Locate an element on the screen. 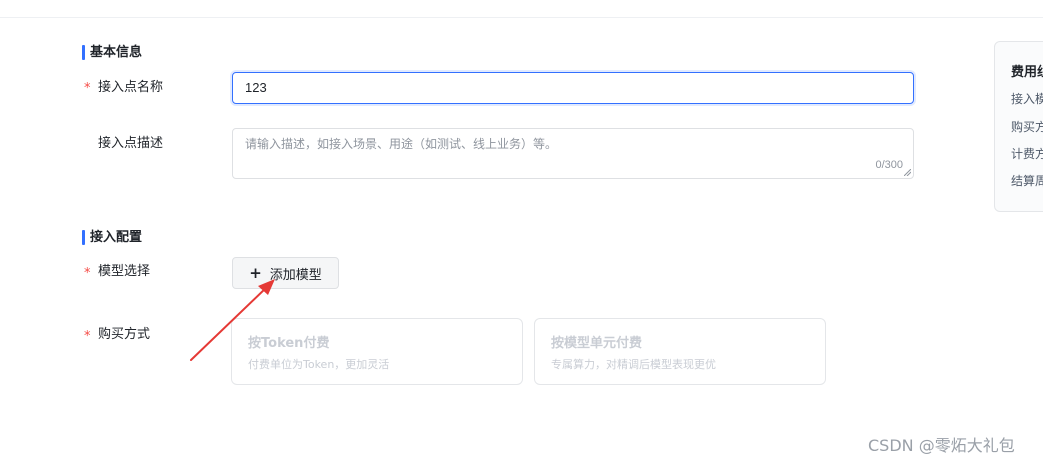 This screenshot has width=1043, height=461. section-title-basic: 基本信息 is located at coordinates (112, 52).